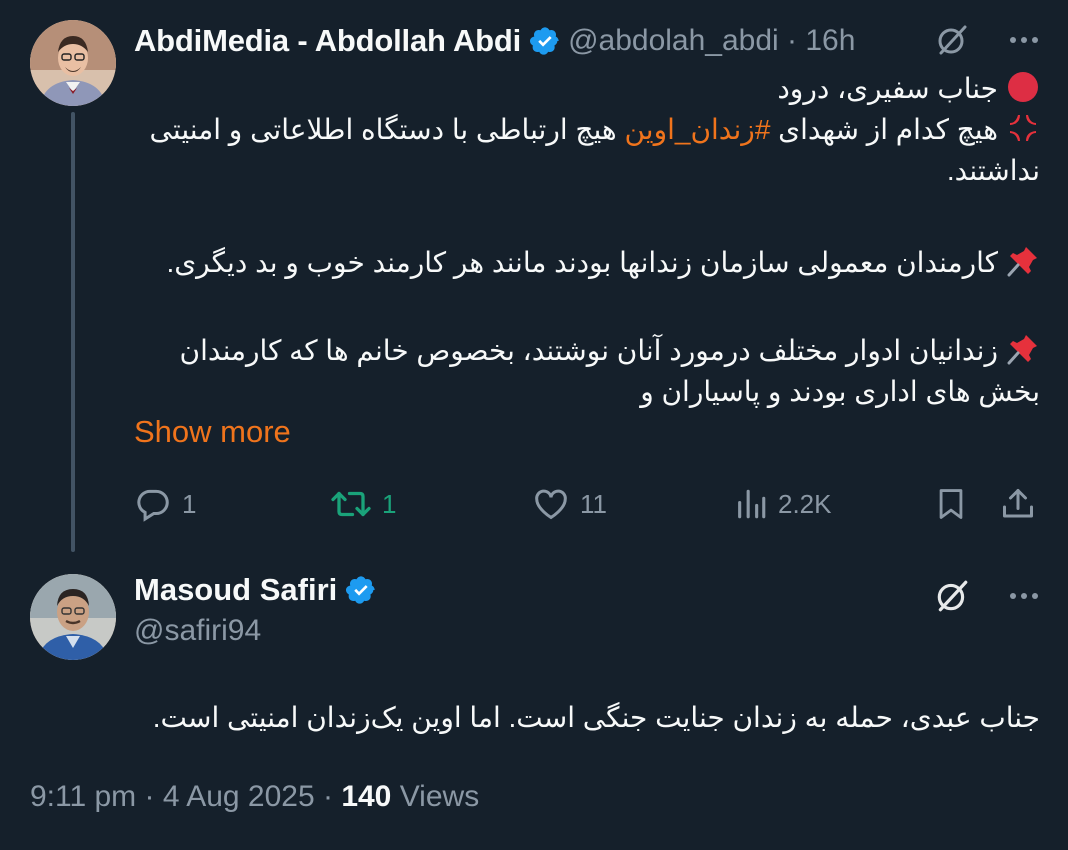  Describe the element at coordinates (351, 504) in the screenshot. I see `repost-icon` at that location.